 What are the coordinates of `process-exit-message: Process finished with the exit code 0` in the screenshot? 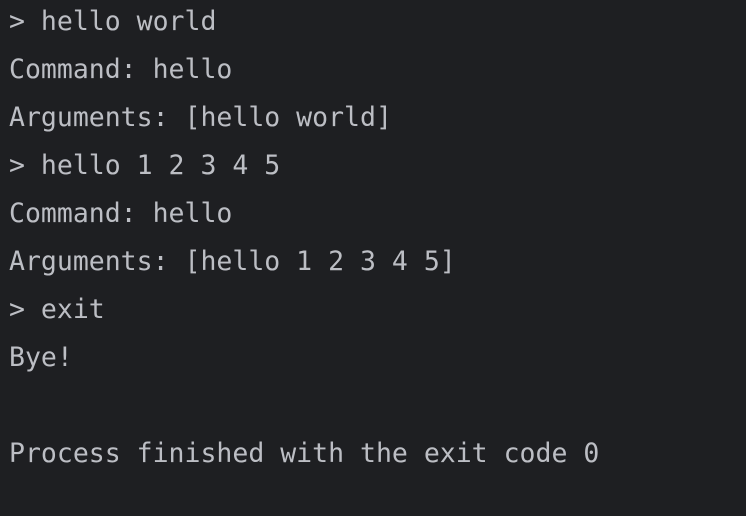 It's located at (304, 453).